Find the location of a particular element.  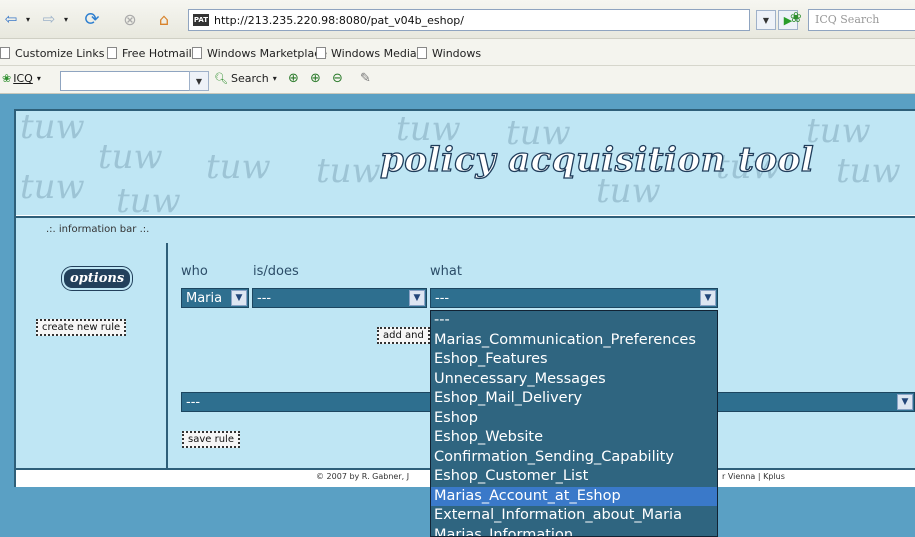

who-select: Maria ▼ is located at coordinates (215, 298).